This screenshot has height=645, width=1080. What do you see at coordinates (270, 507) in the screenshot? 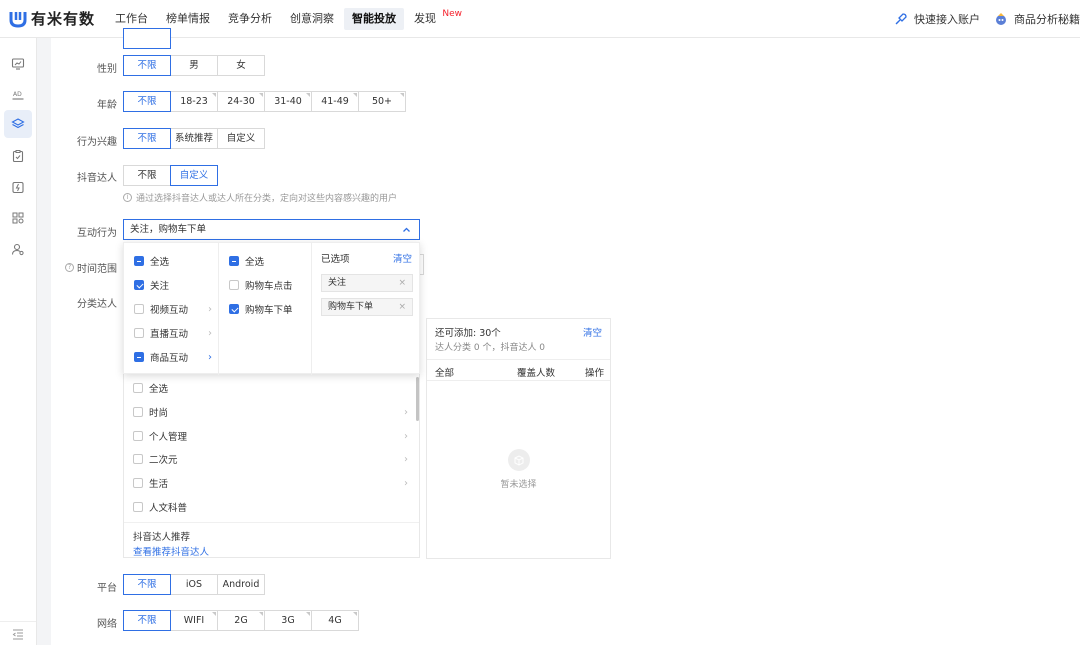
I see `category-item: 人文科普` at bounding box center [270, 507].